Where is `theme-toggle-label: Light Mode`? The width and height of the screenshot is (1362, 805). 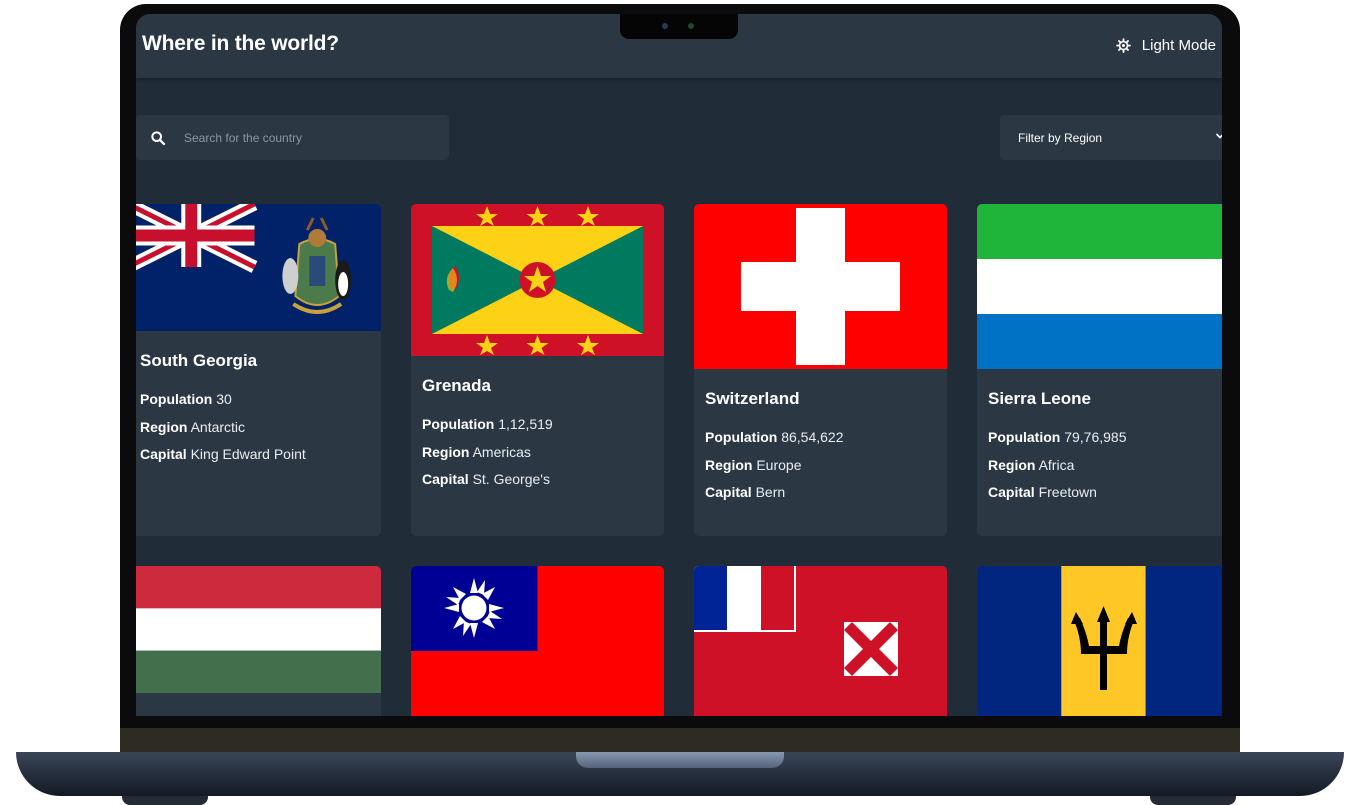
theme-toggle-label: Light Mode is located at coordinates (1178, 45).